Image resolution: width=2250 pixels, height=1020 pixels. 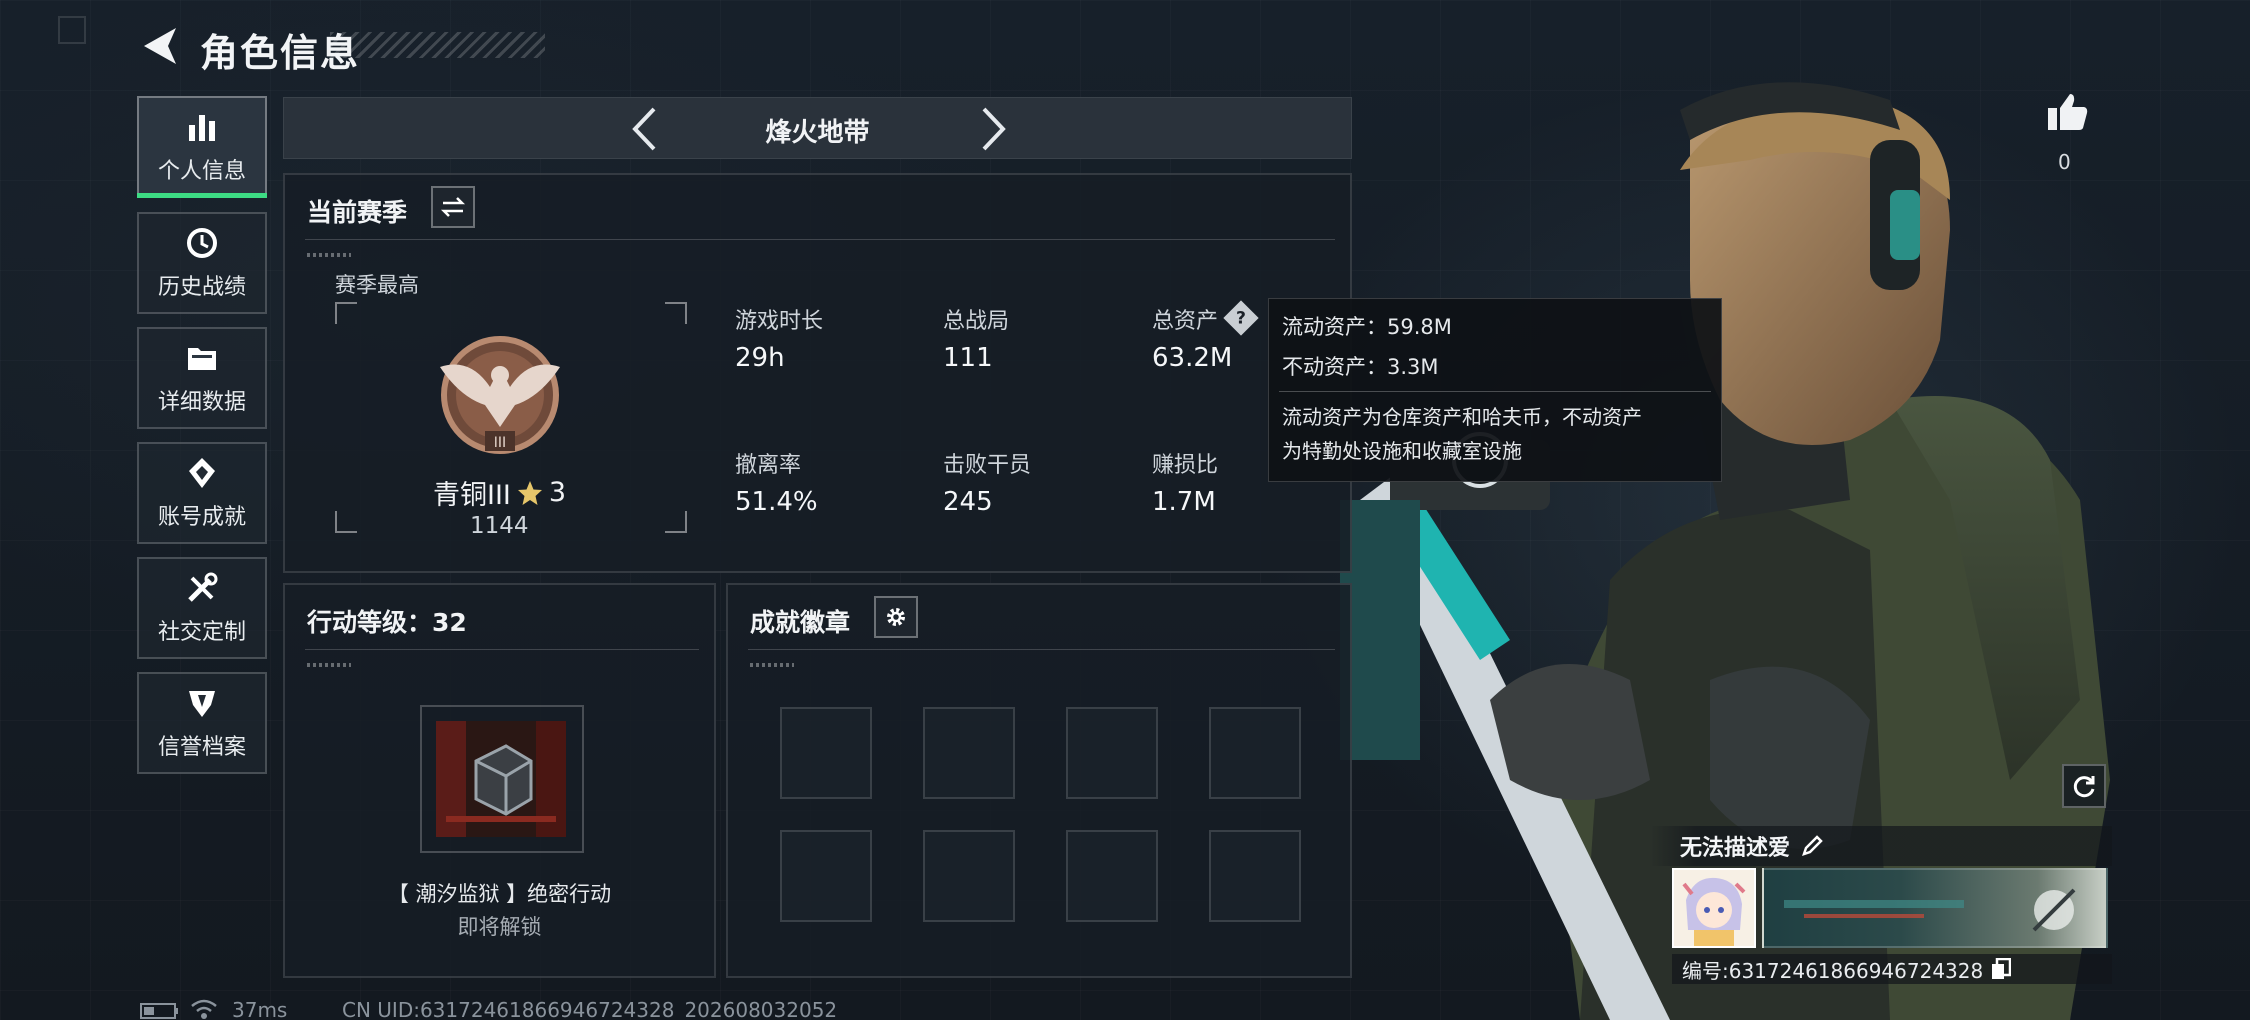 What do you see at coordinates (2064, 162) in the screenshot?
I see `like-count: 0` at bounding box center [2064, 162].